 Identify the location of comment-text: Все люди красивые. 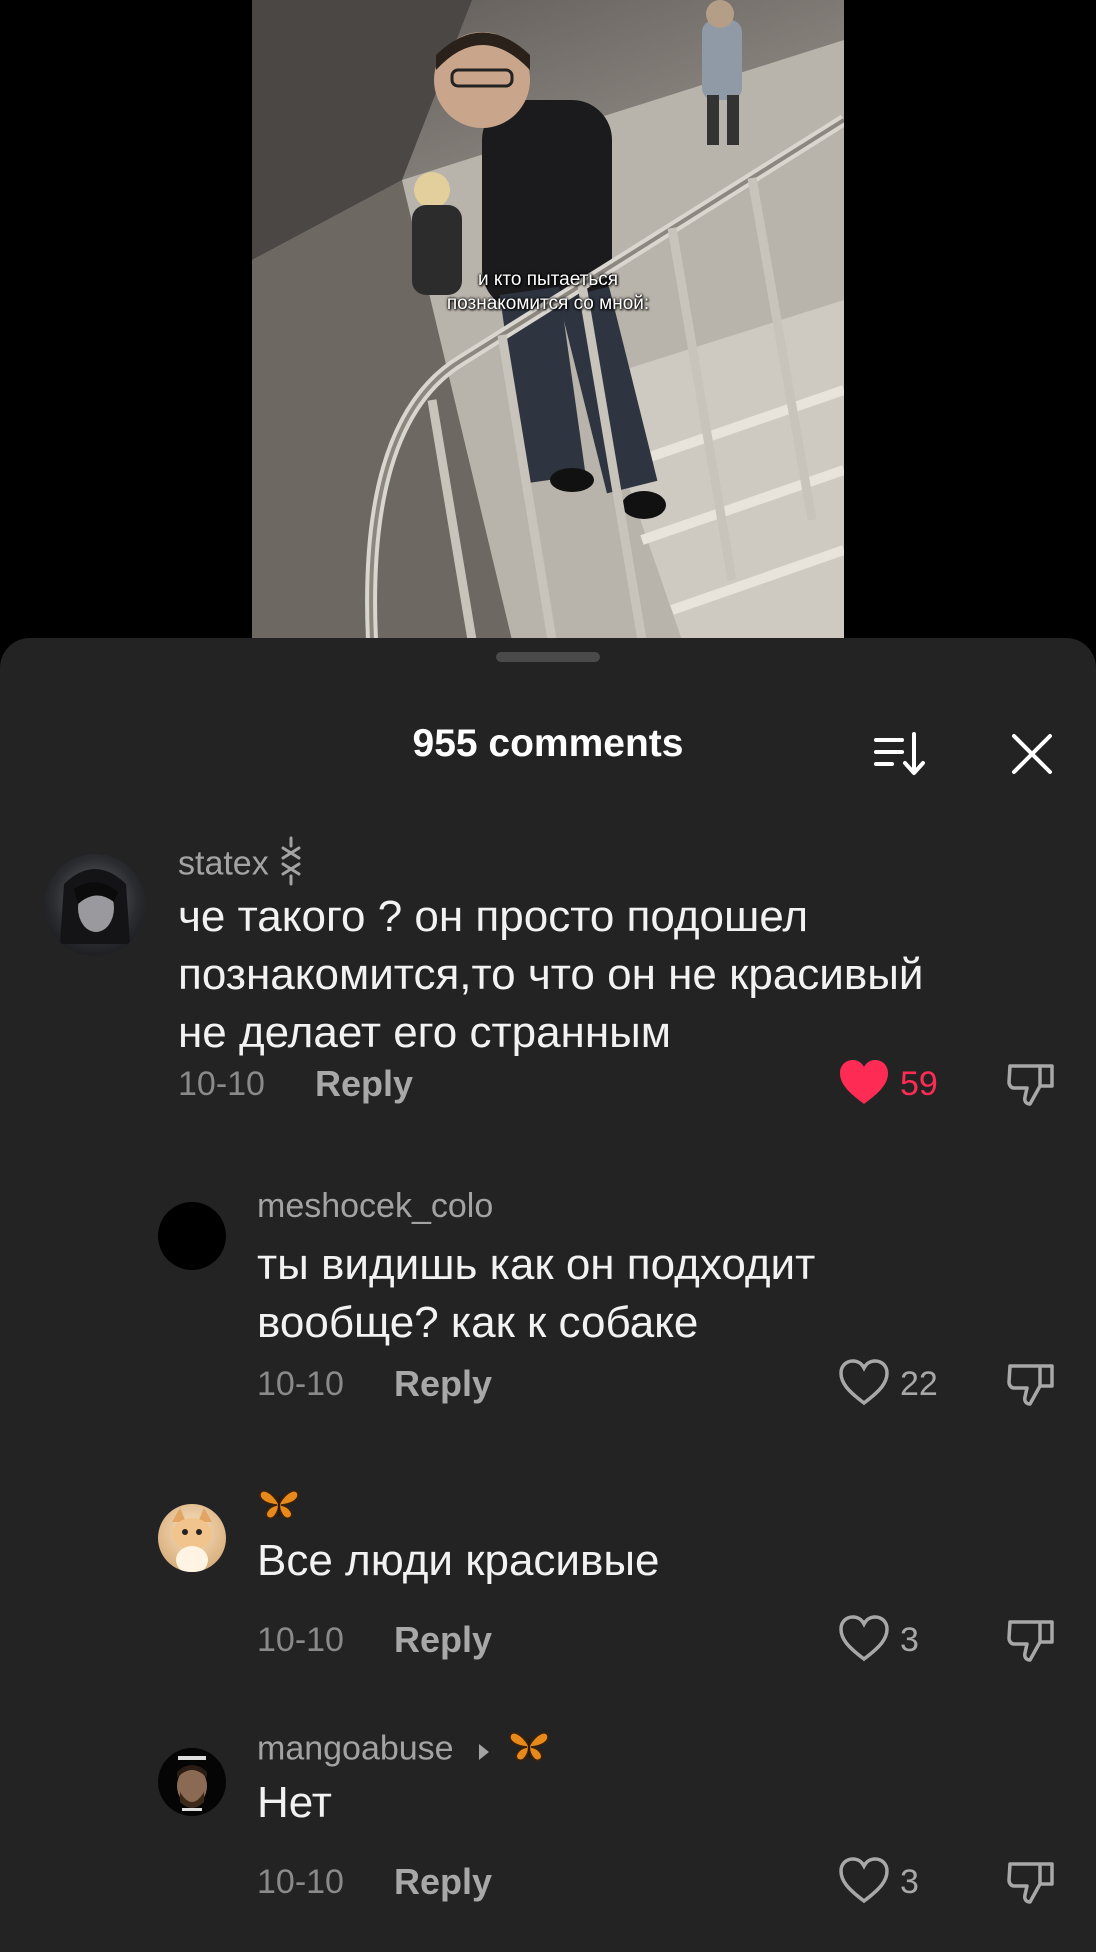
(676, 1561).